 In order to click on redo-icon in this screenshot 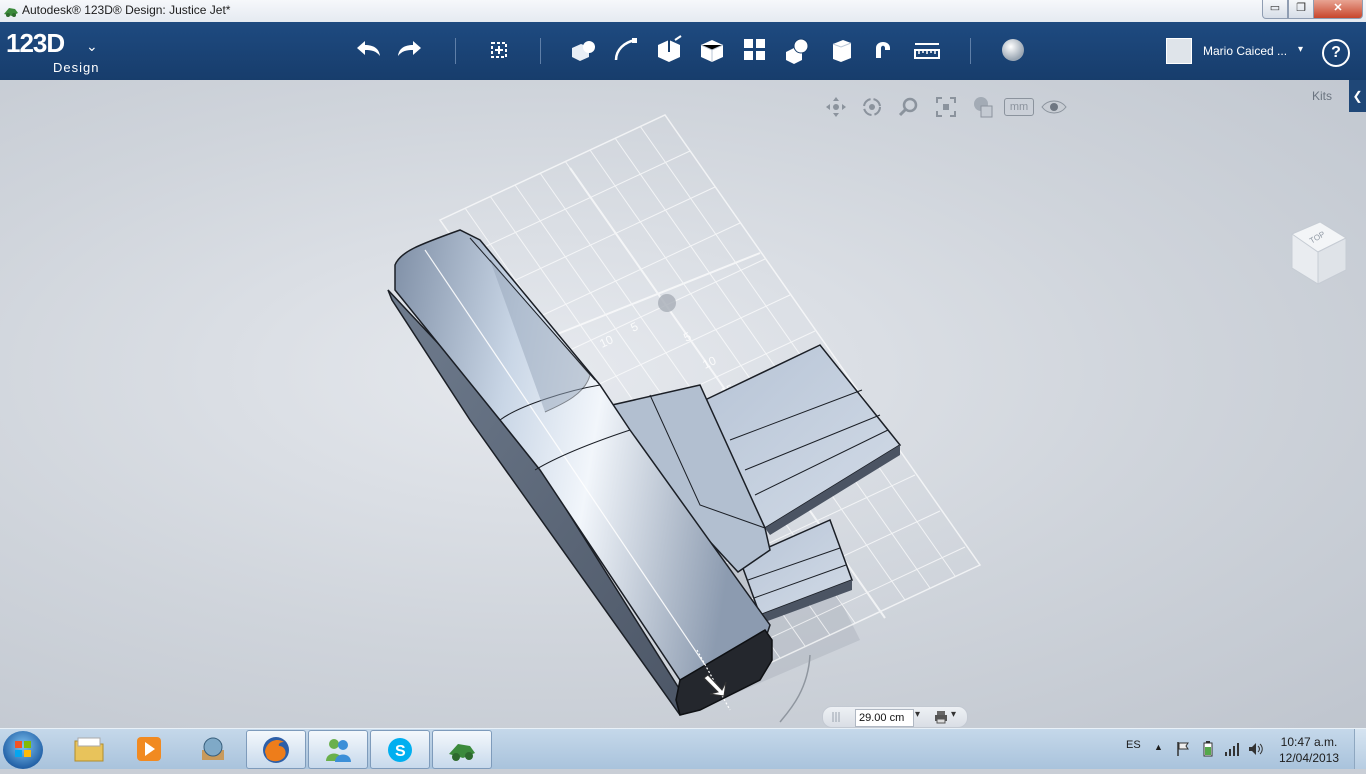, I will do `click(409, 48)`.